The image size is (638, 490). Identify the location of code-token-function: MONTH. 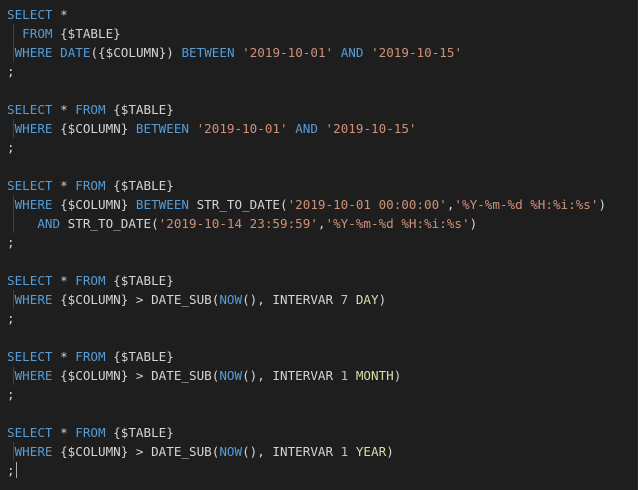
(374, 375).